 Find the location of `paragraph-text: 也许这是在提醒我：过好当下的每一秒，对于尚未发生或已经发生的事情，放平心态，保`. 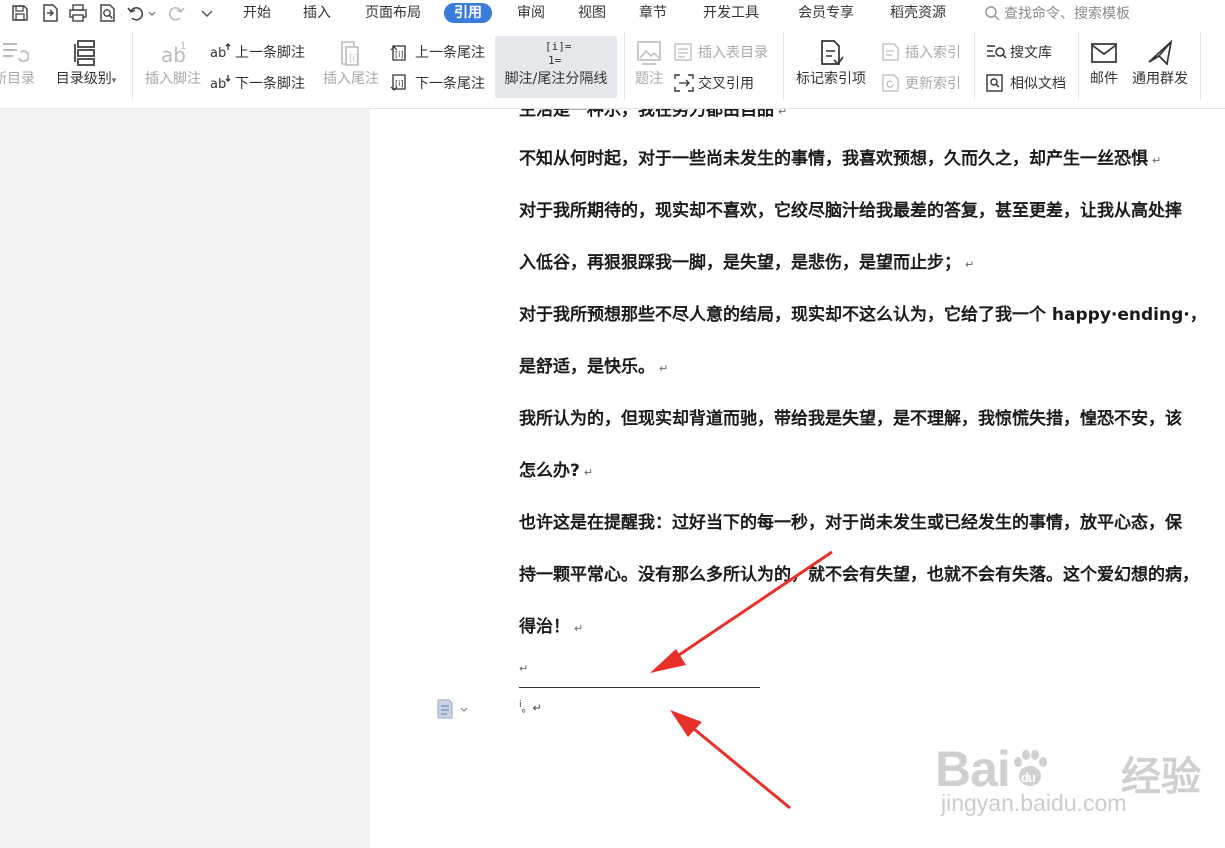

paragraph-text: 也许这是在提醒我：过好当下的每一秒，对于尚未发生或已经发生的事情，放平心态，保 is located at coordinates (850, 523).